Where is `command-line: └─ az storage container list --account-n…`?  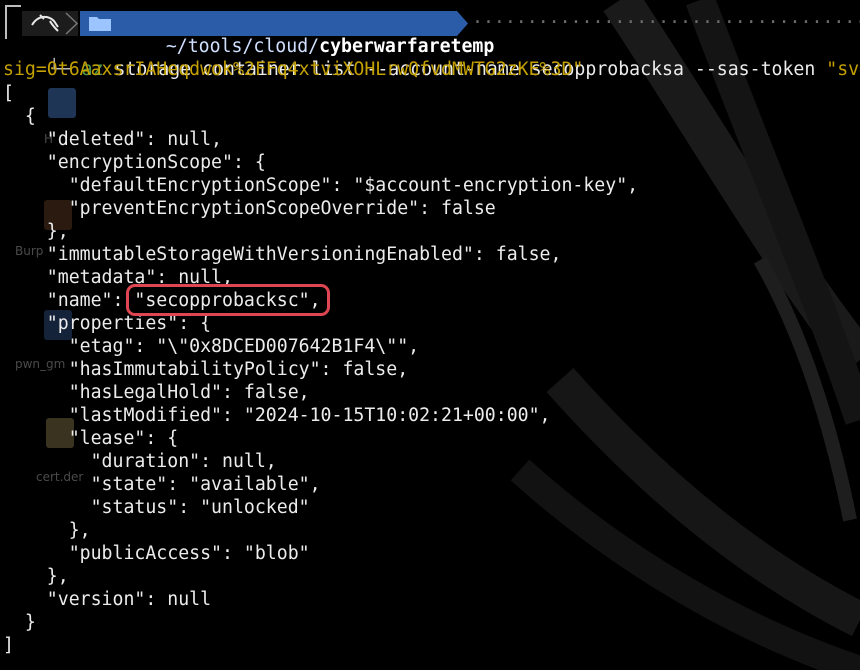
command-line: └─ az storage container list --account-n… is located at coordinates (432, 57).